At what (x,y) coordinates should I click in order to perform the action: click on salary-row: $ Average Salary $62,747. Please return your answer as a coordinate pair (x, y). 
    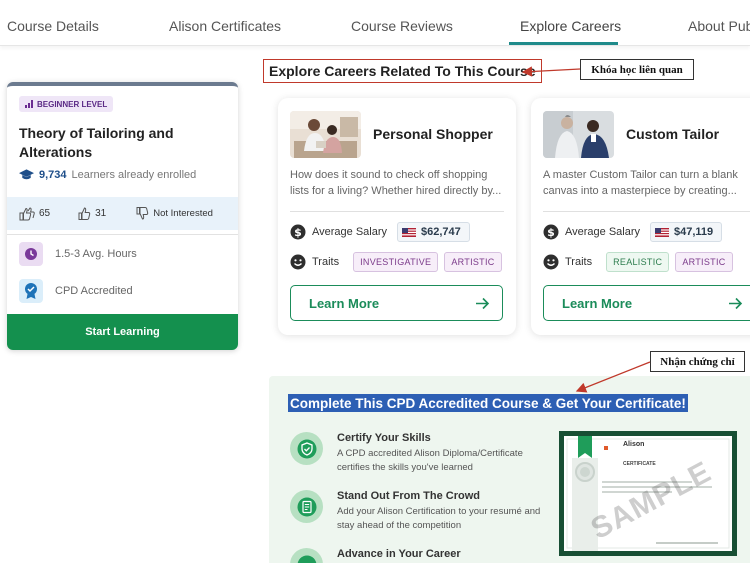
    Looking at the image, I should click on (380, 232).